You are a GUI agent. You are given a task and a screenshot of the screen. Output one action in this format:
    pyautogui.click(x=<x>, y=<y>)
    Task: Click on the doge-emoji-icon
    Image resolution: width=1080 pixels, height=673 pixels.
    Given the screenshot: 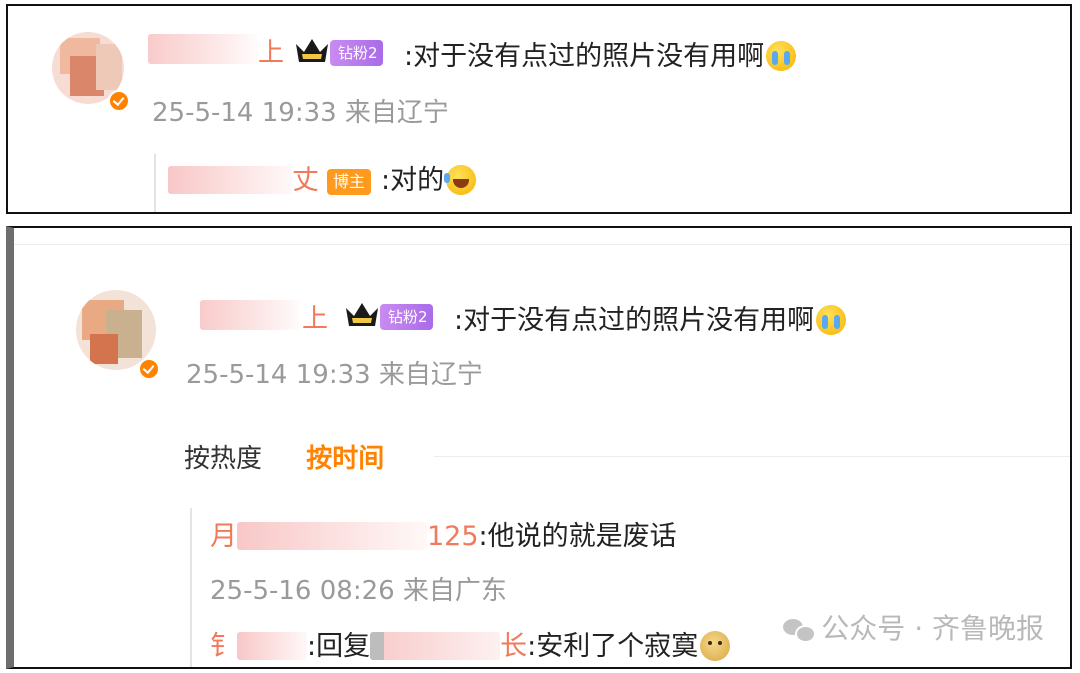 What is the action you would take?
    pyautogui.click(x=715, y=646)
    